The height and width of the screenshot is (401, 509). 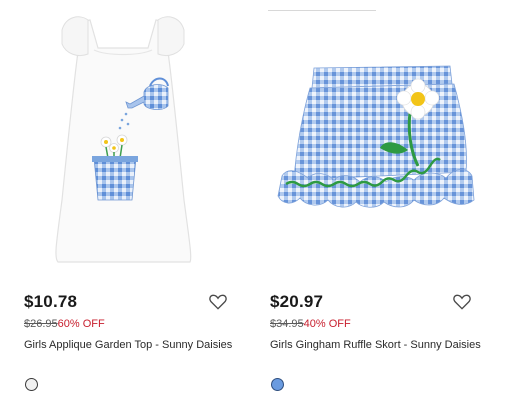 I want to click on original-price: $34.95, so click(x=287, y=324).